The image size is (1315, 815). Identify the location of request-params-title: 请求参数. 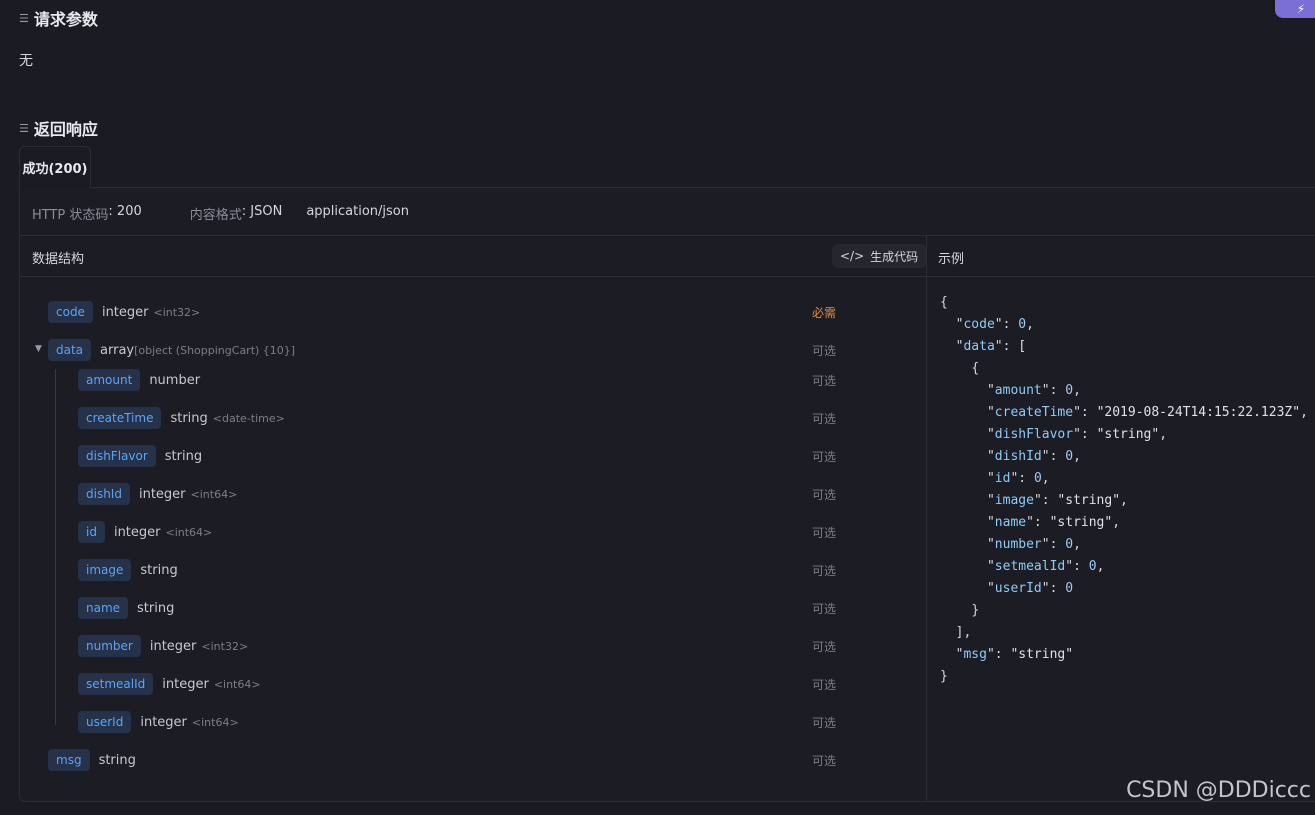
(65, 19).